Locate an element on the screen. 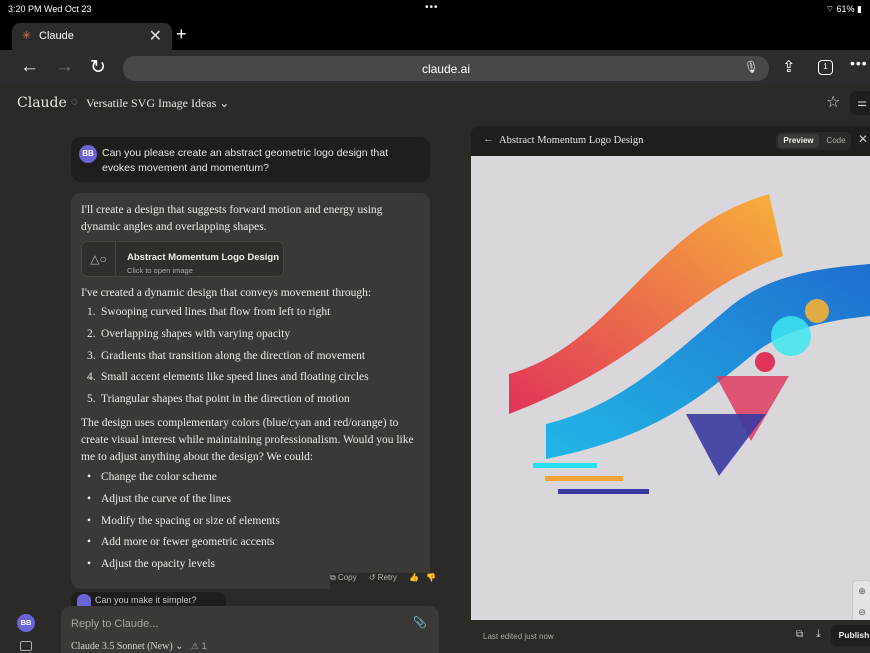 The width and height of the screenshot is (870, 653). indigo-triangle is located at coordinates (726, 445).